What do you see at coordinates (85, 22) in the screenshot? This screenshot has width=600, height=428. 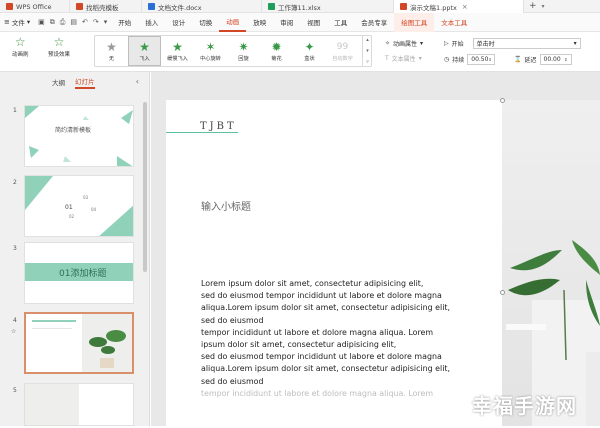 I see `undo-icon: ↶` at bounding box center [85, 22].